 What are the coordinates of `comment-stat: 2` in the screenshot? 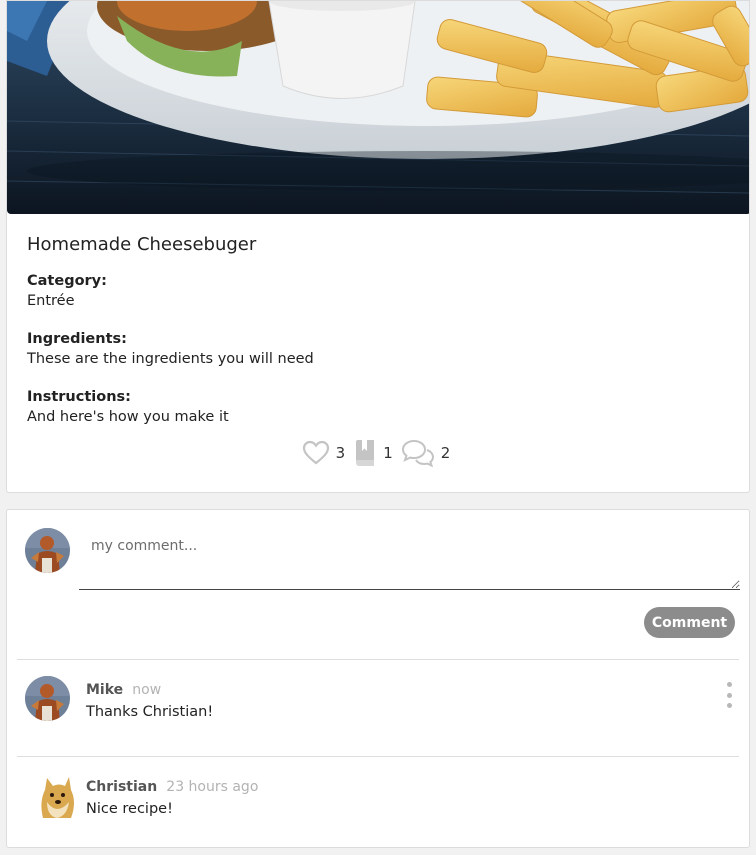 It's located at (426, 453).